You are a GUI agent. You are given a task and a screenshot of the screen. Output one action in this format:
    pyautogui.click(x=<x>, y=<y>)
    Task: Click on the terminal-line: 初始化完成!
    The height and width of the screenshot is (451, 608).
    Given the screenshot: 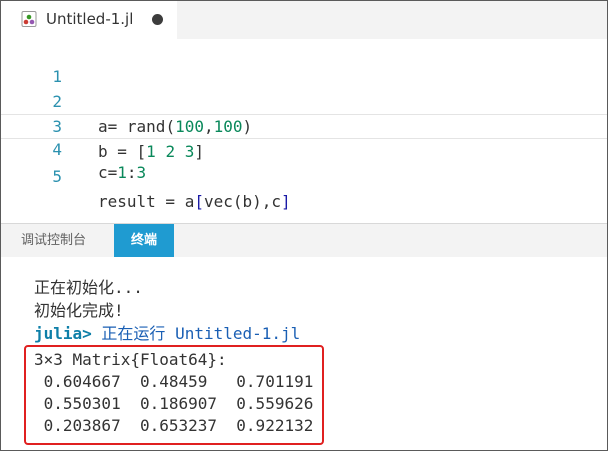 What is the action you would take?
    pyautogui.click(x=79, y=310)
    